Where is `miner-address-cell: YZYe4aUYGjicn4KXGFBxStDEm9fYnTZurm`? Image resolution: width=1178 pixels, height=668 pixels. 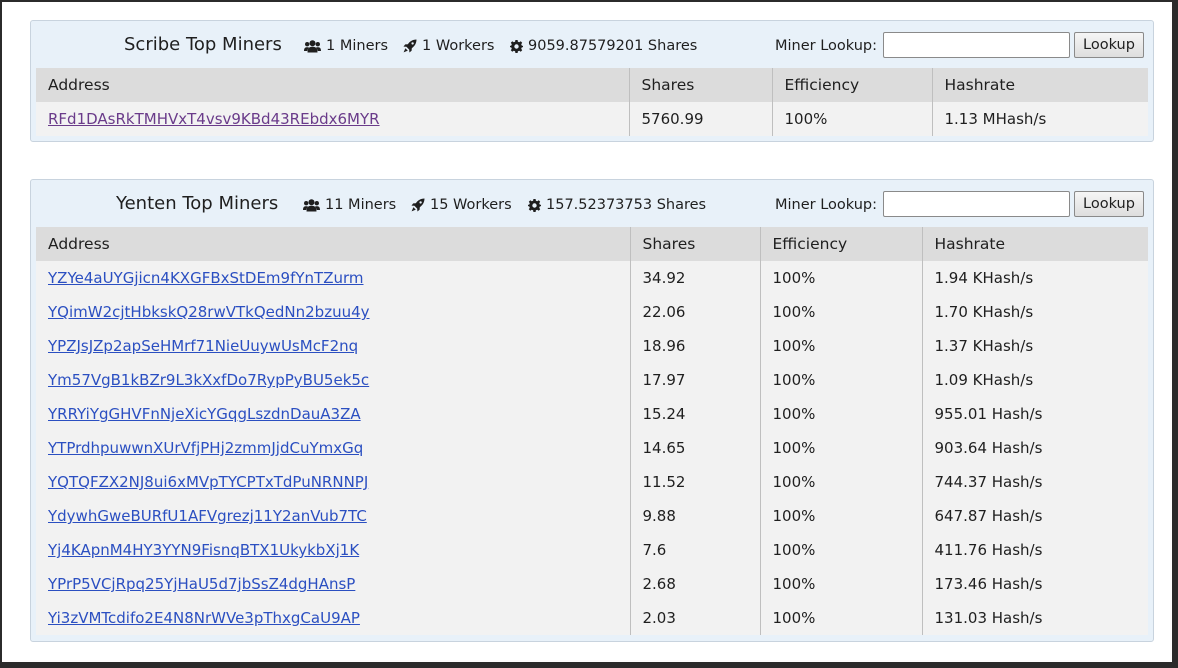
miner-address-cell: YZYe4aUYGjicn4KXGFBxStDEm9fYnTZurm is located at coordinates (333, 278).